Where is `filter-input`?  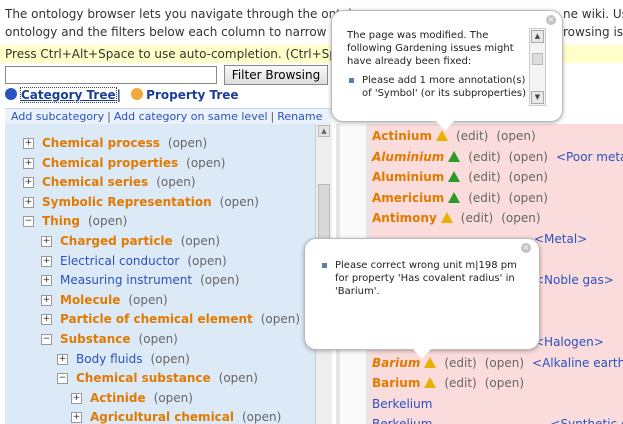
filter-input is located at coordinates (111, 75).